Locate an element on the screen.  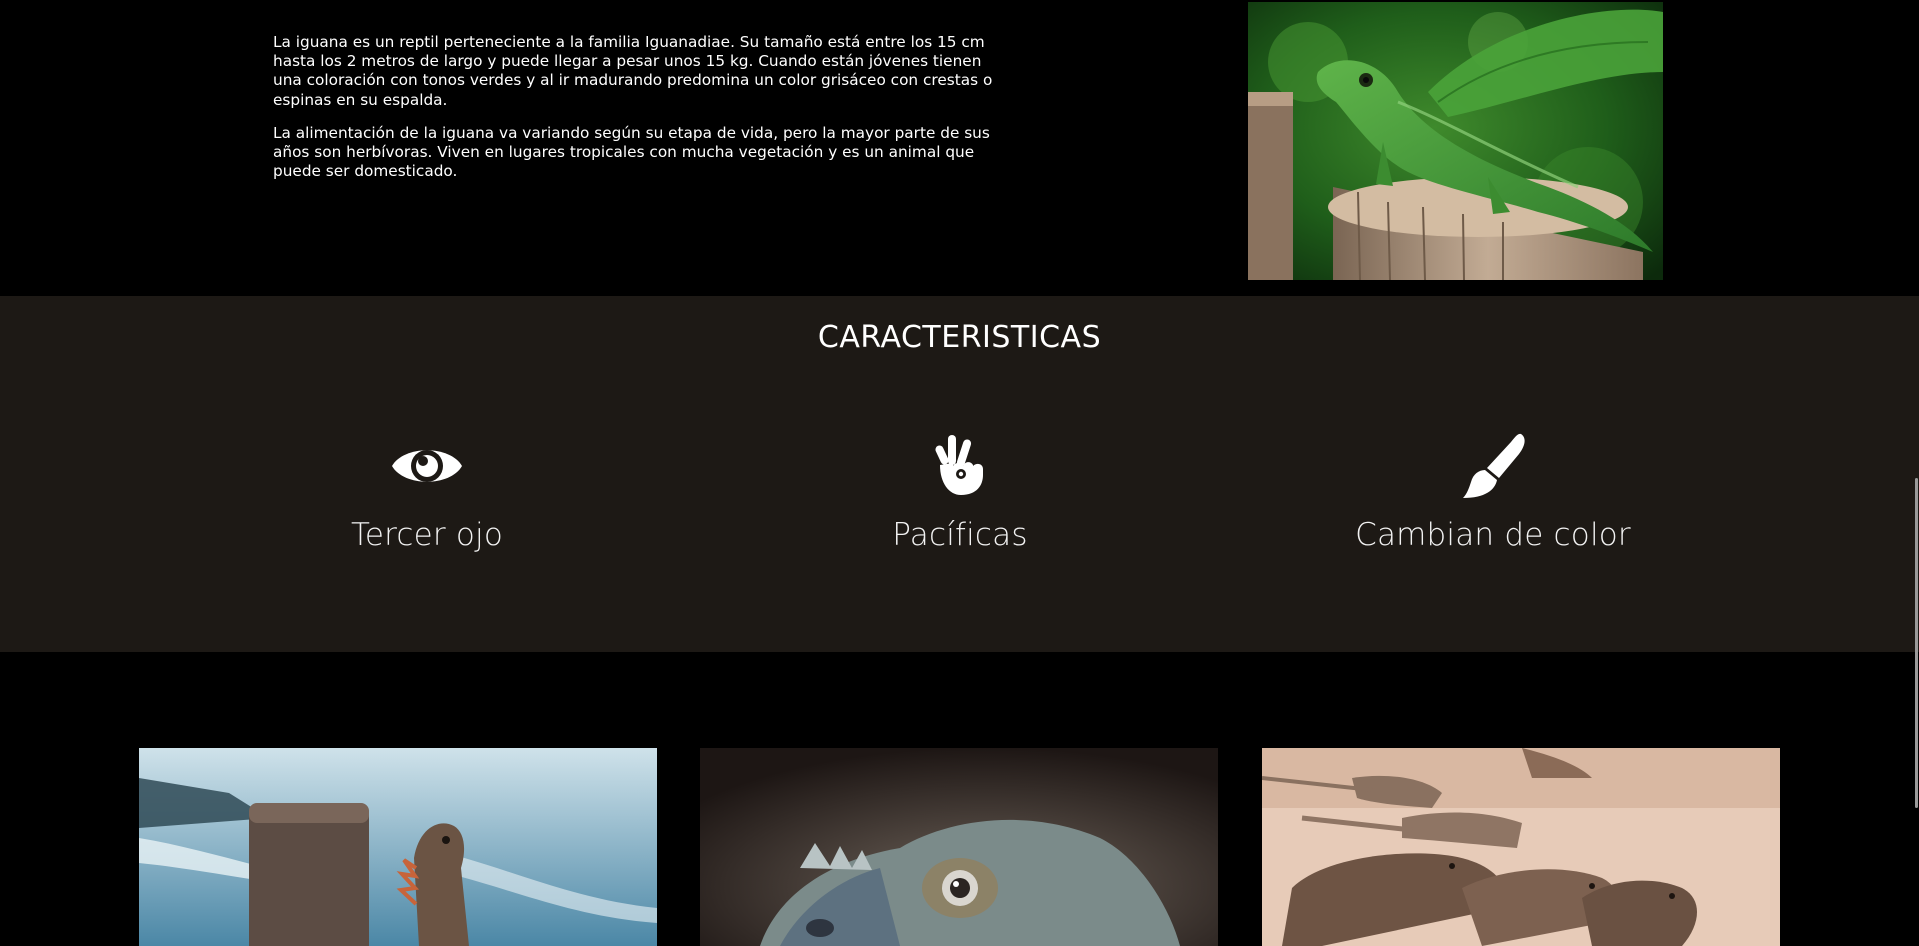
green-iguana-photo is located at coordinates (1455, 141).